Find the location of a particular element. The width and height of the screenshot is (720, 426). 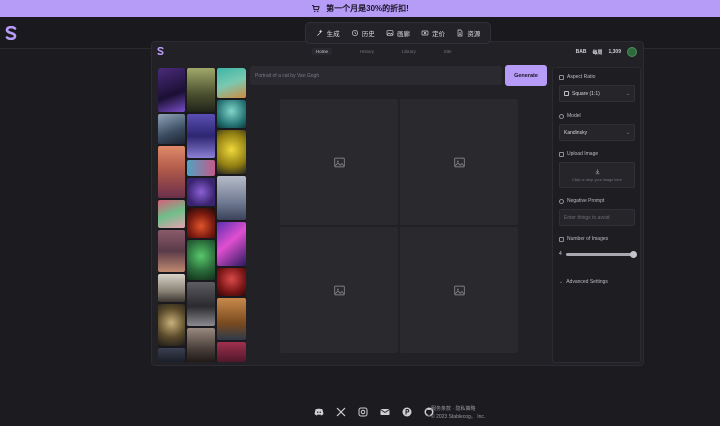

wand-icon is located at coordinates (319, 32).